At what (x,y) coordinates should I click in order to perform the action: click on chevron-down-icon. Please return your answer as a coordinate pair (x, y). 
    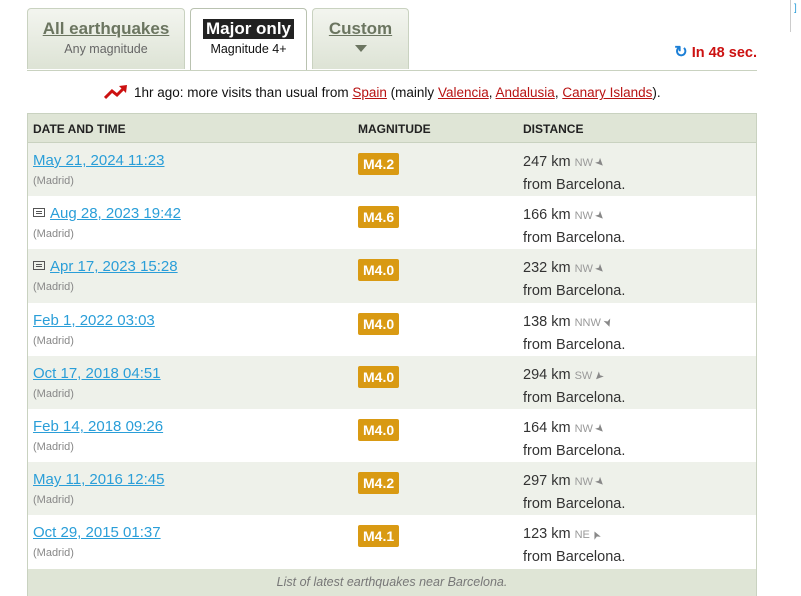
    Looking at the image, I should click on (360, 48).